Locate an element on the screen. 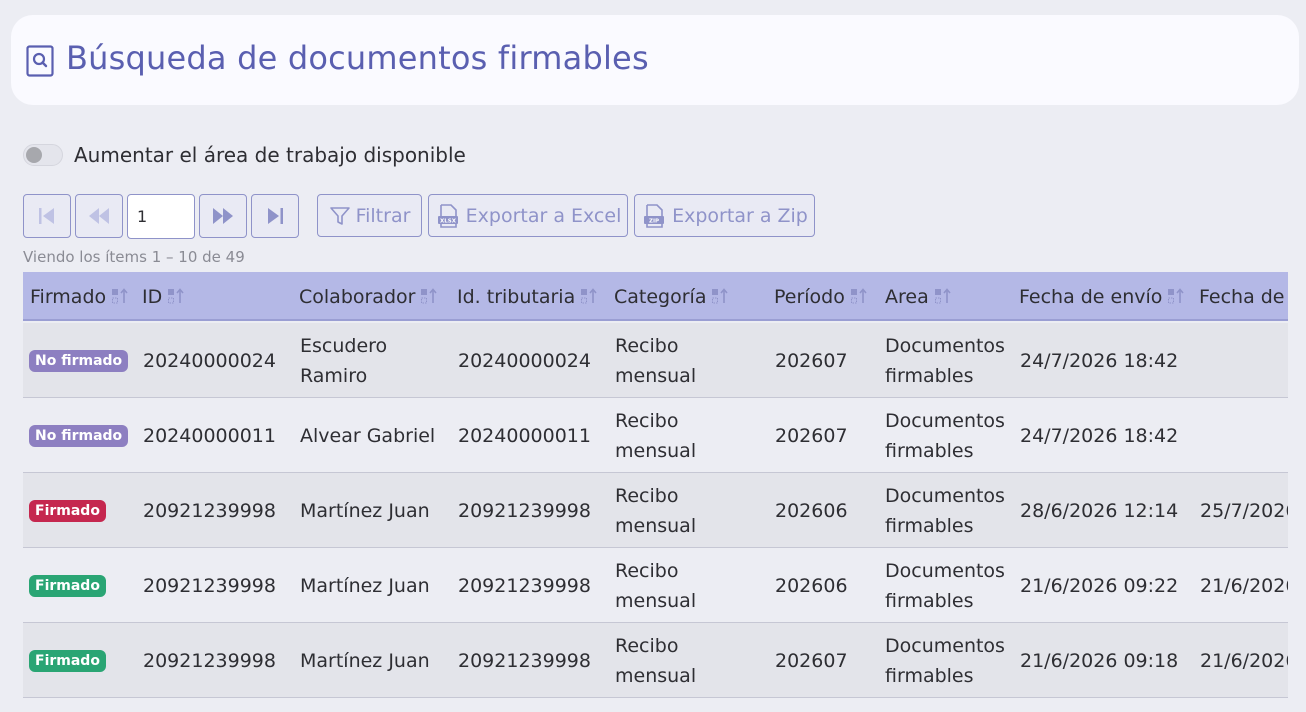  column-header-colaborador: Colaborador is located at coordinates (368, 296).